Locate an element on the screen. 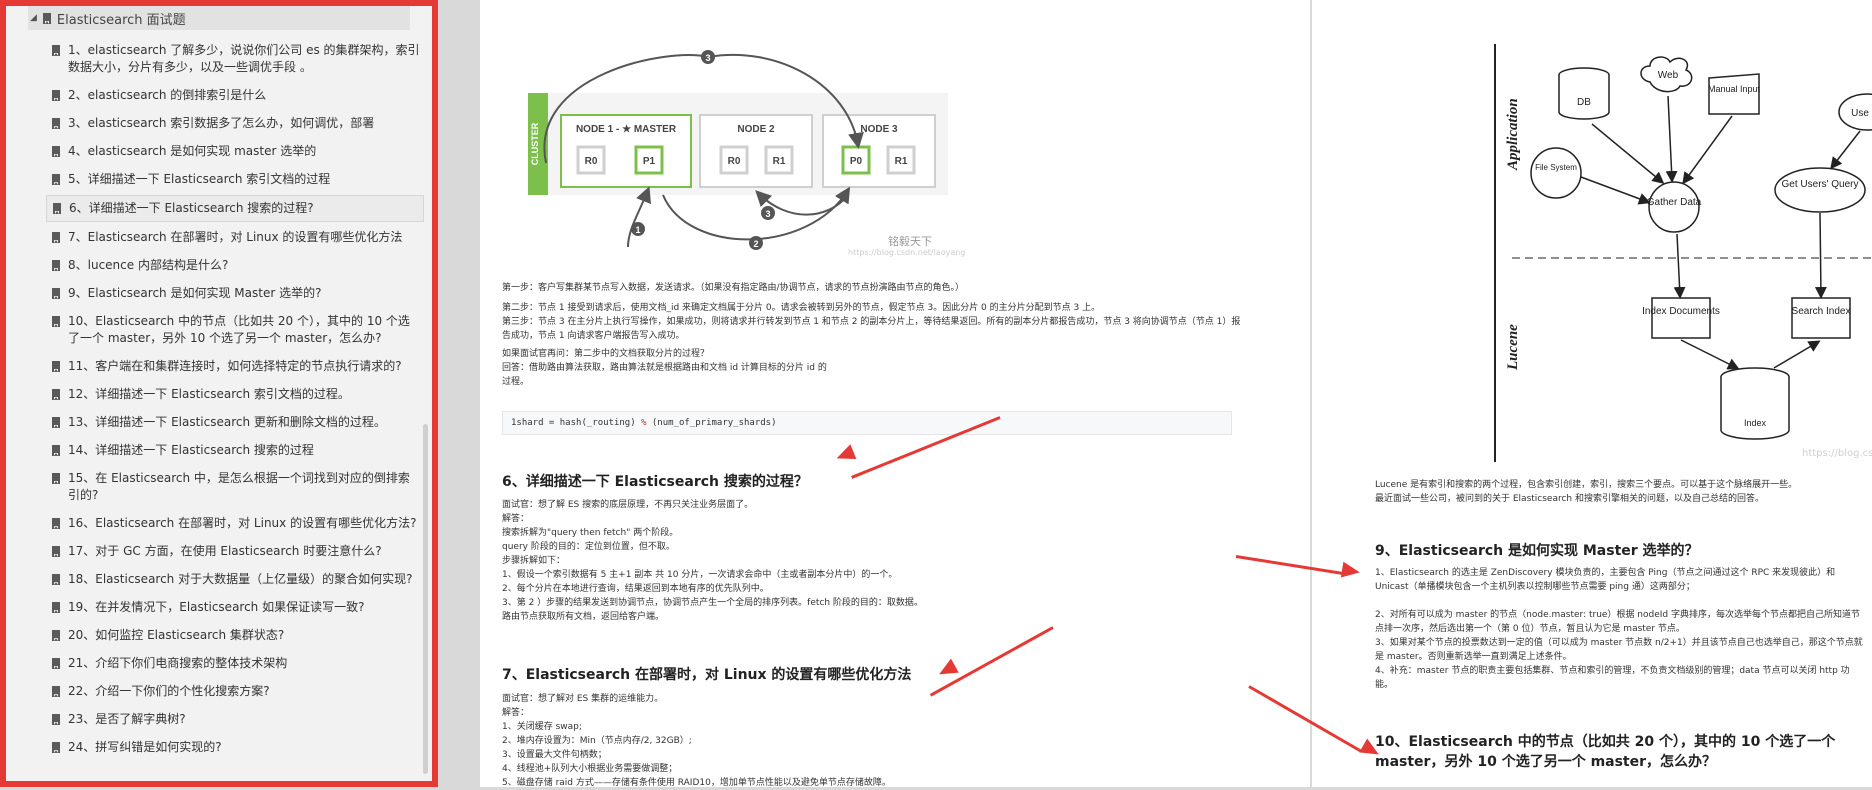  bookmark-item: 11、客户端在和集群连接时，如何选择特定的节点执行请求的? is located at coordinates (235, 366).